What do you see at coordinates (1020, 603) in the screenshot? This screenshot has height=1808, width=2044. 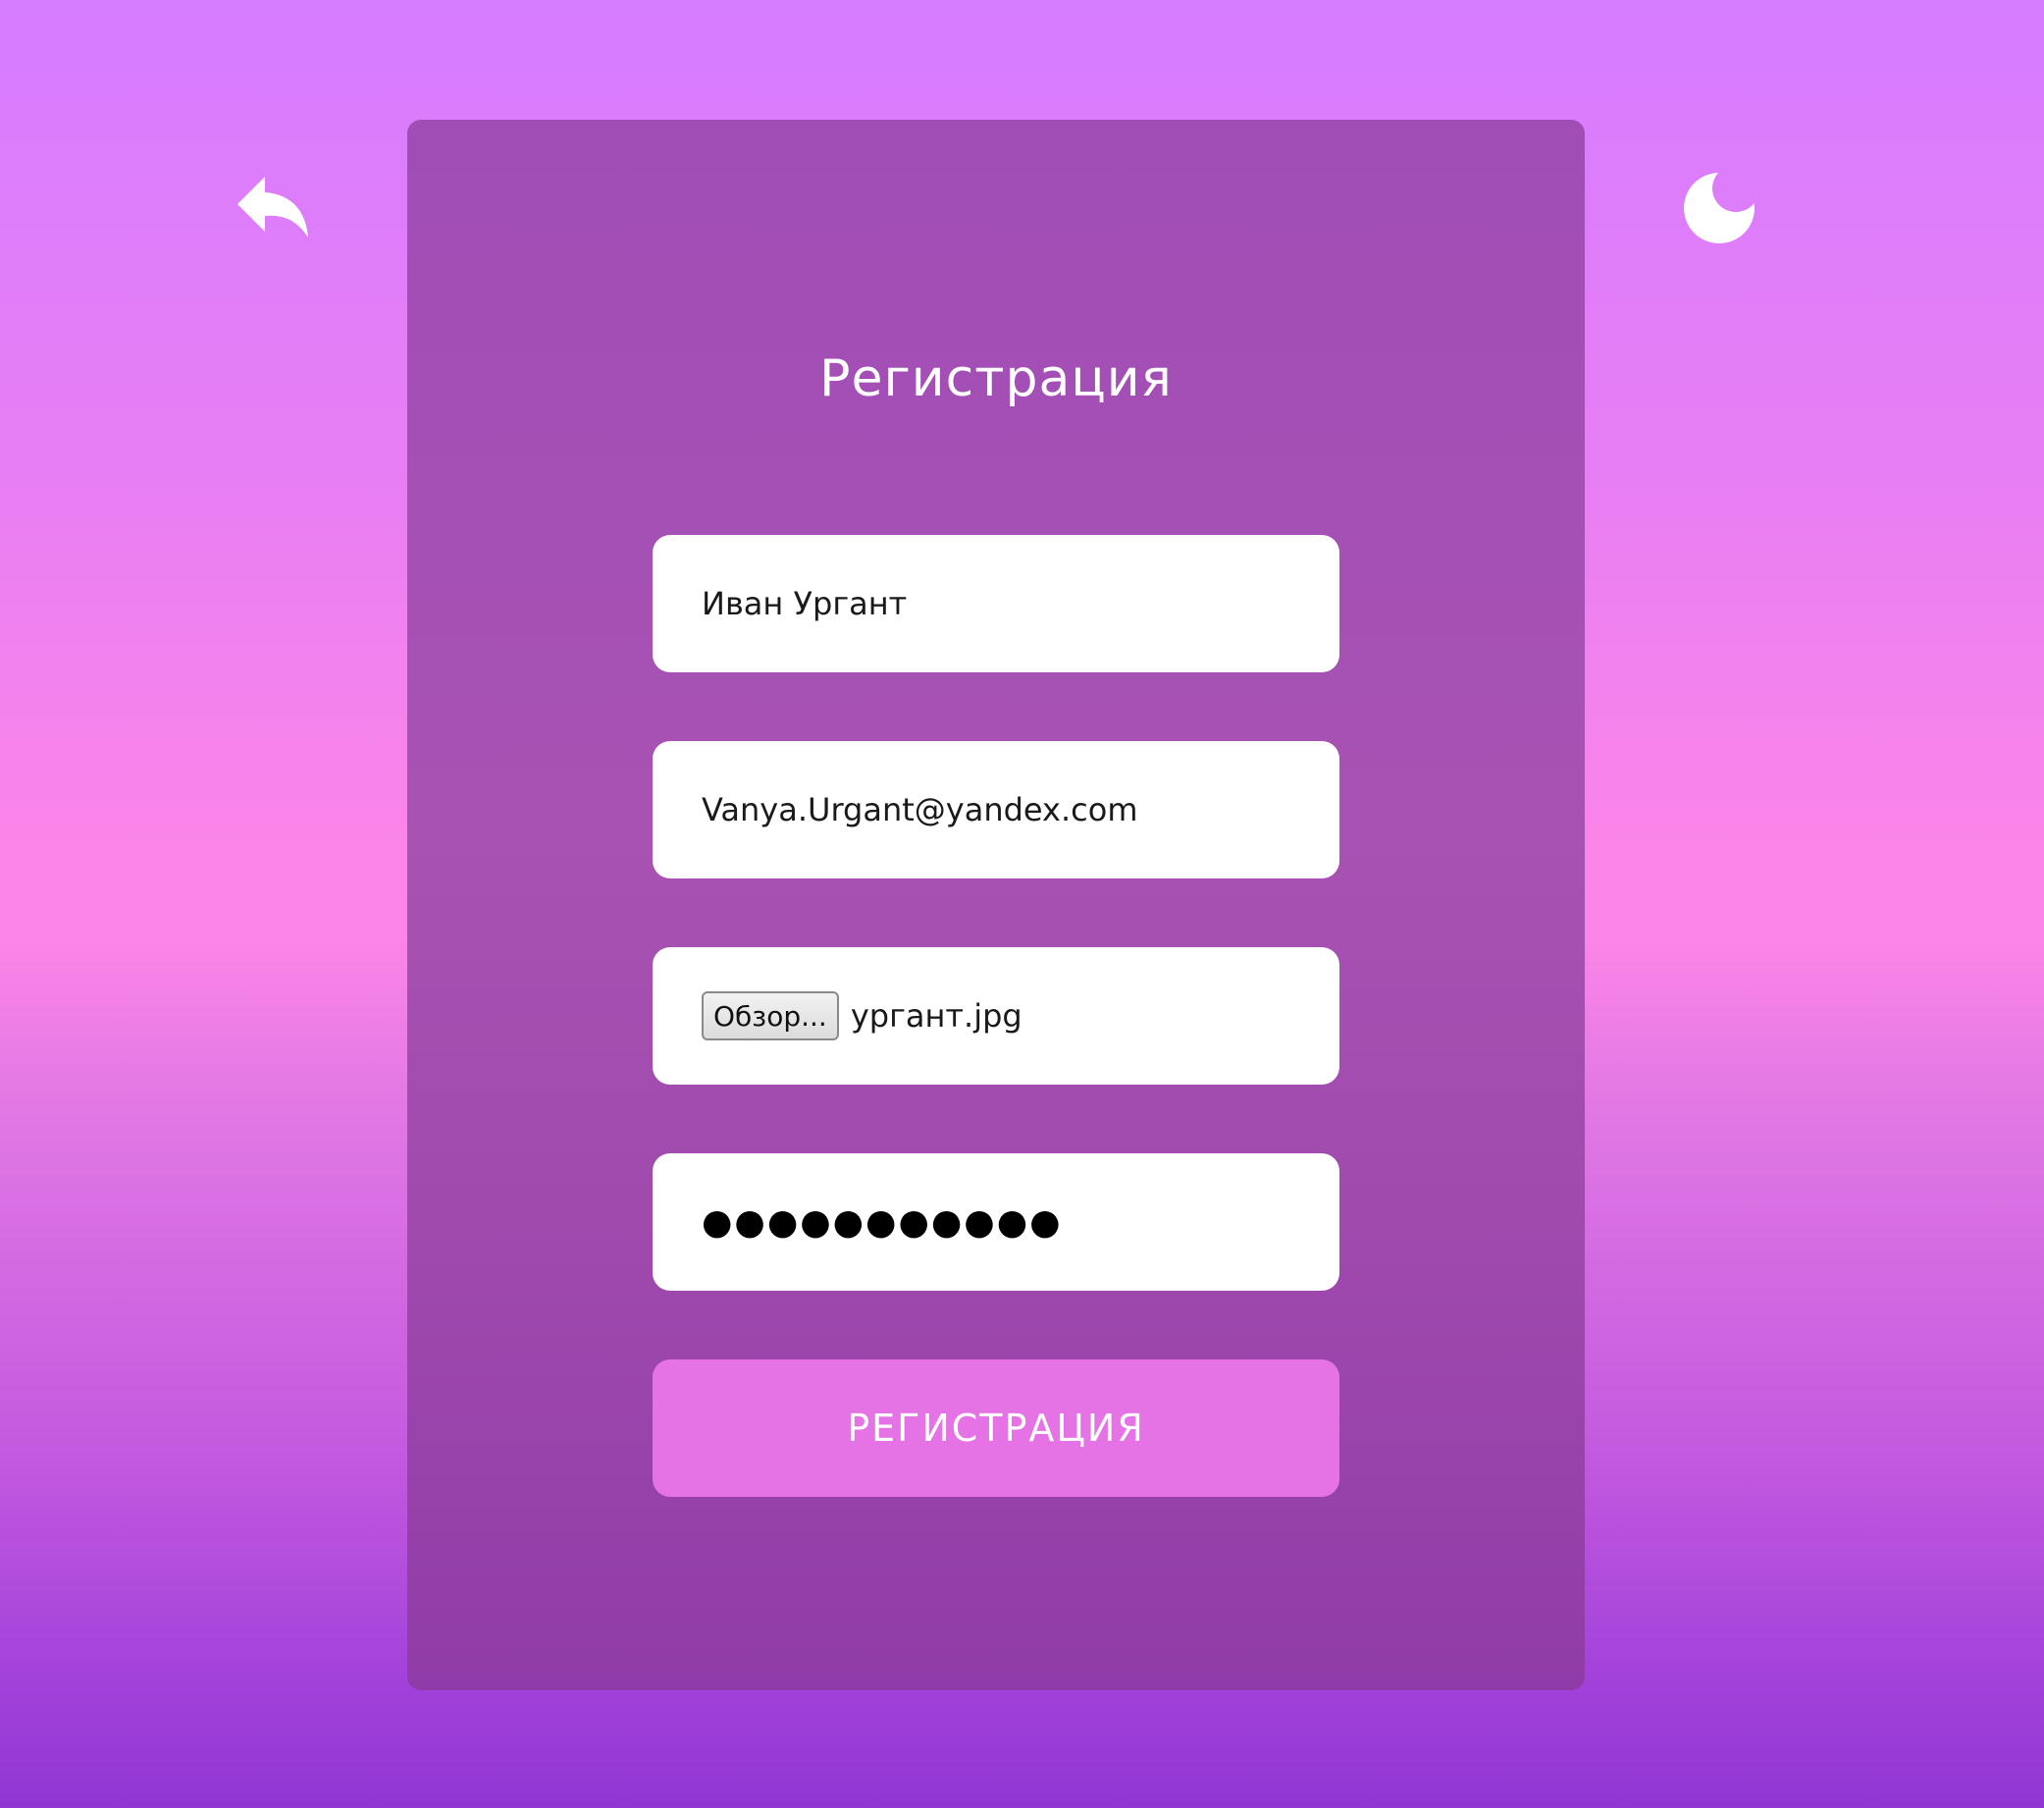 I see `name-input` at bounding box center [1020, 603].